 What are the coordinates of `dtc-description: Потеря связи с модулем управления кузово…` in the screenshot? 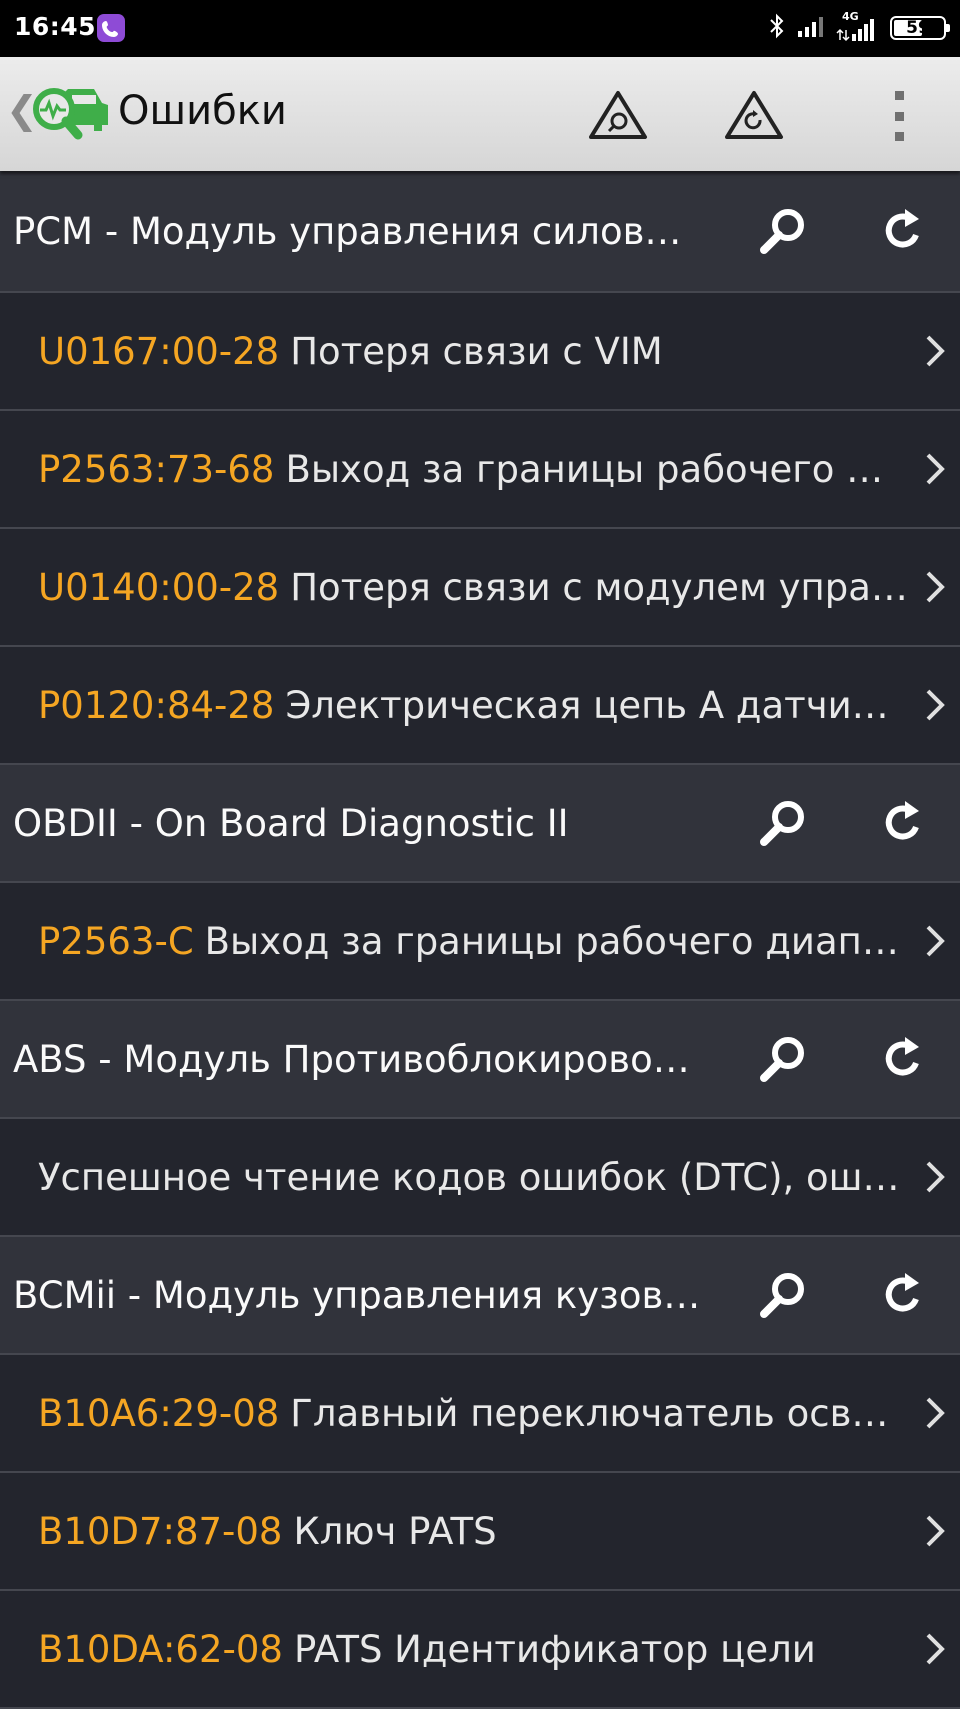 It's located at (599, 587).